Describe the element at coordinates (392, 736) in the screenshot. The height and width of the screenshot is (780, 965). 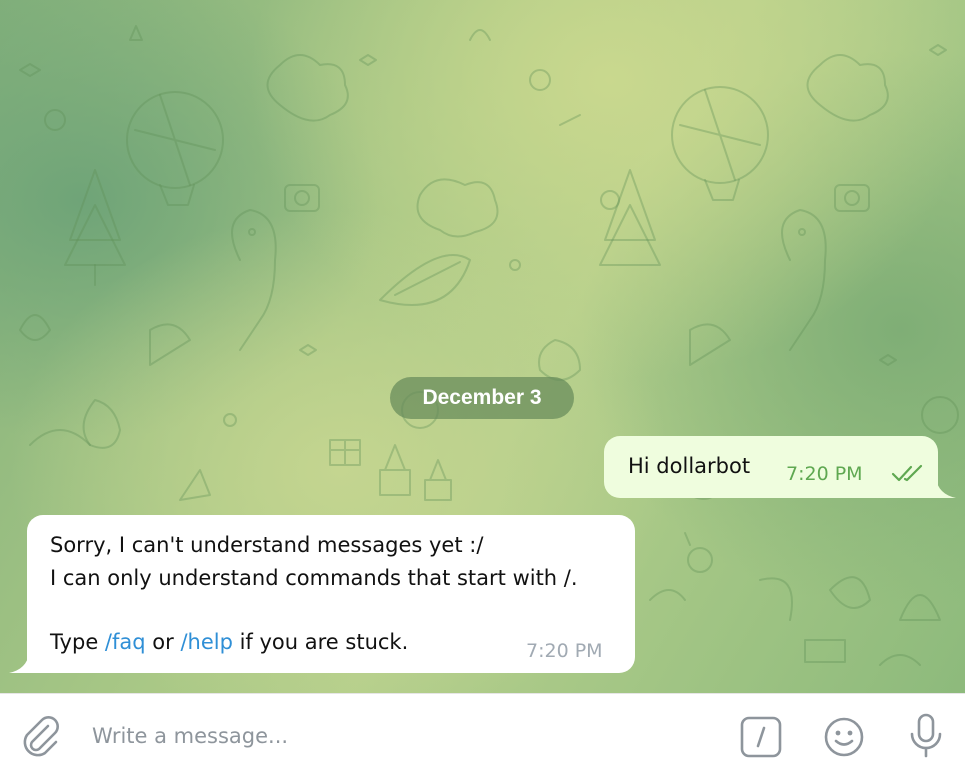
I see `message-input` at that location.